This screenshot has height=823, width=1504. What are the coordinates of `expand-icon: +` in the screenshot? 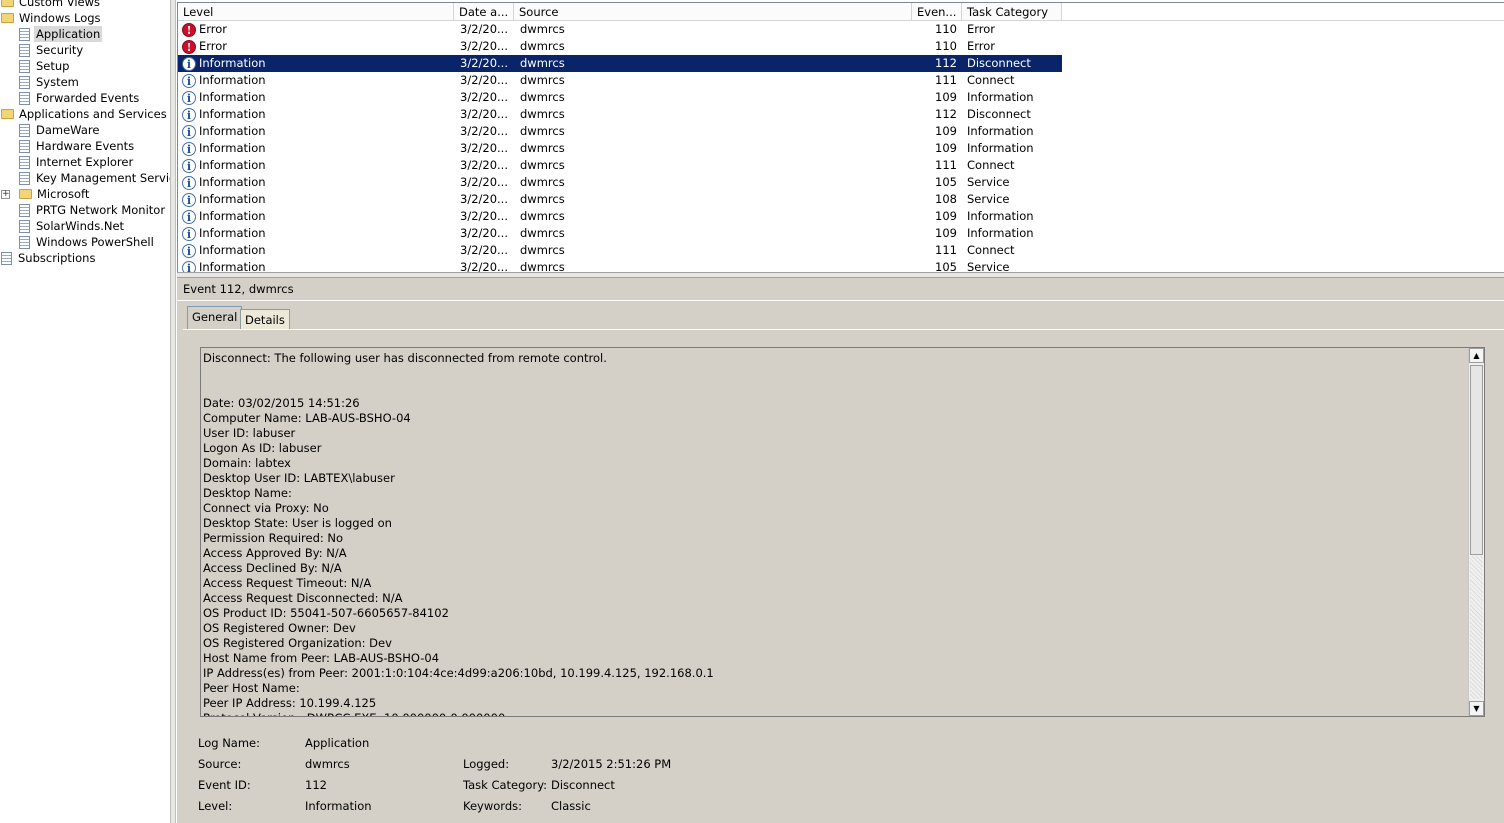 It's located at (5, 194).